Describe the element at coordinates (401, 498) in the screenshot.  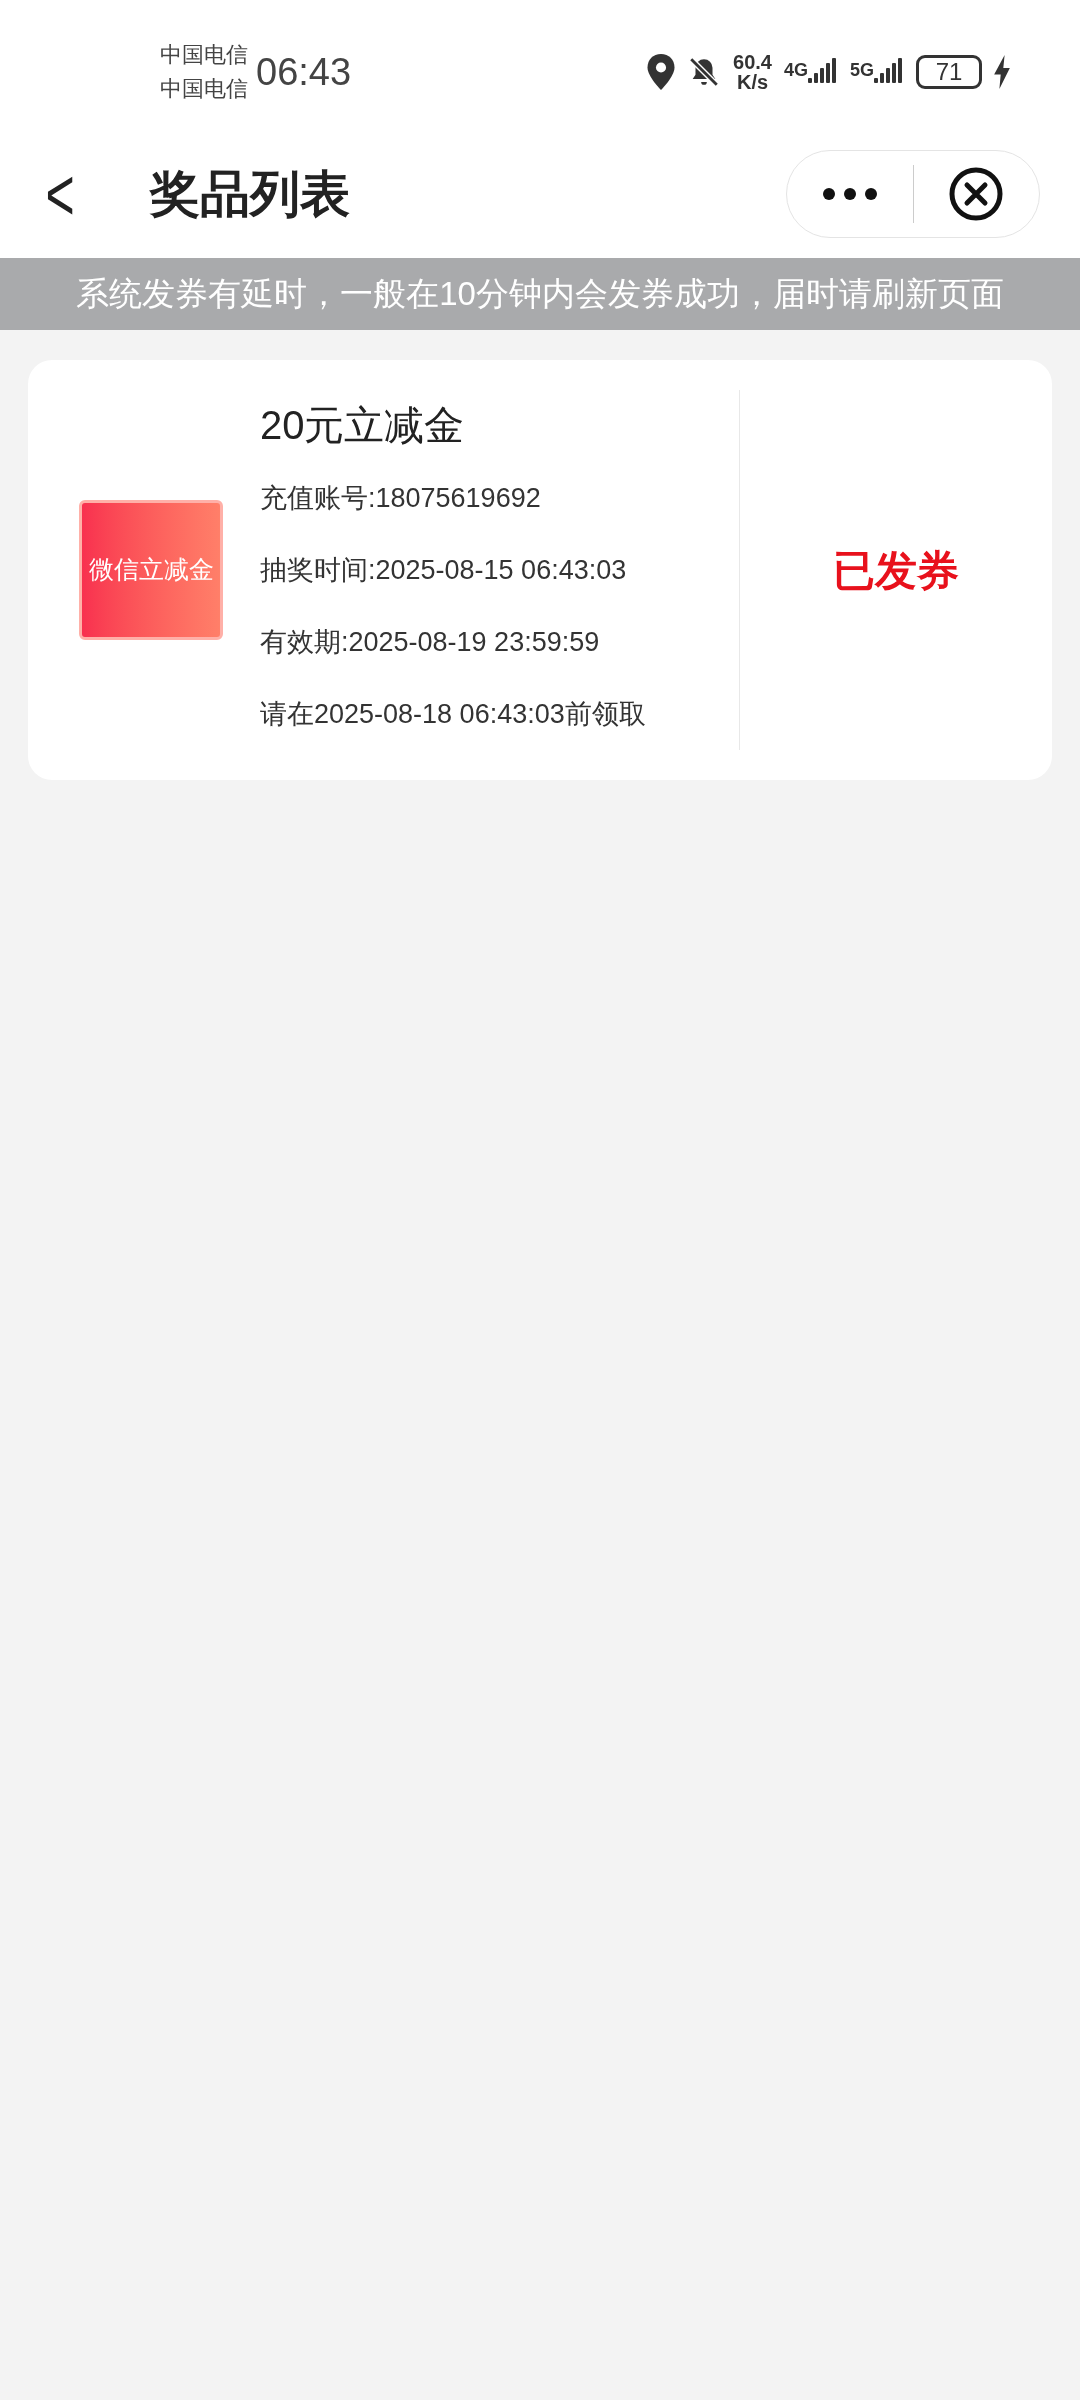
I see `prize-detail: 充值账号:18075619692` at that location.